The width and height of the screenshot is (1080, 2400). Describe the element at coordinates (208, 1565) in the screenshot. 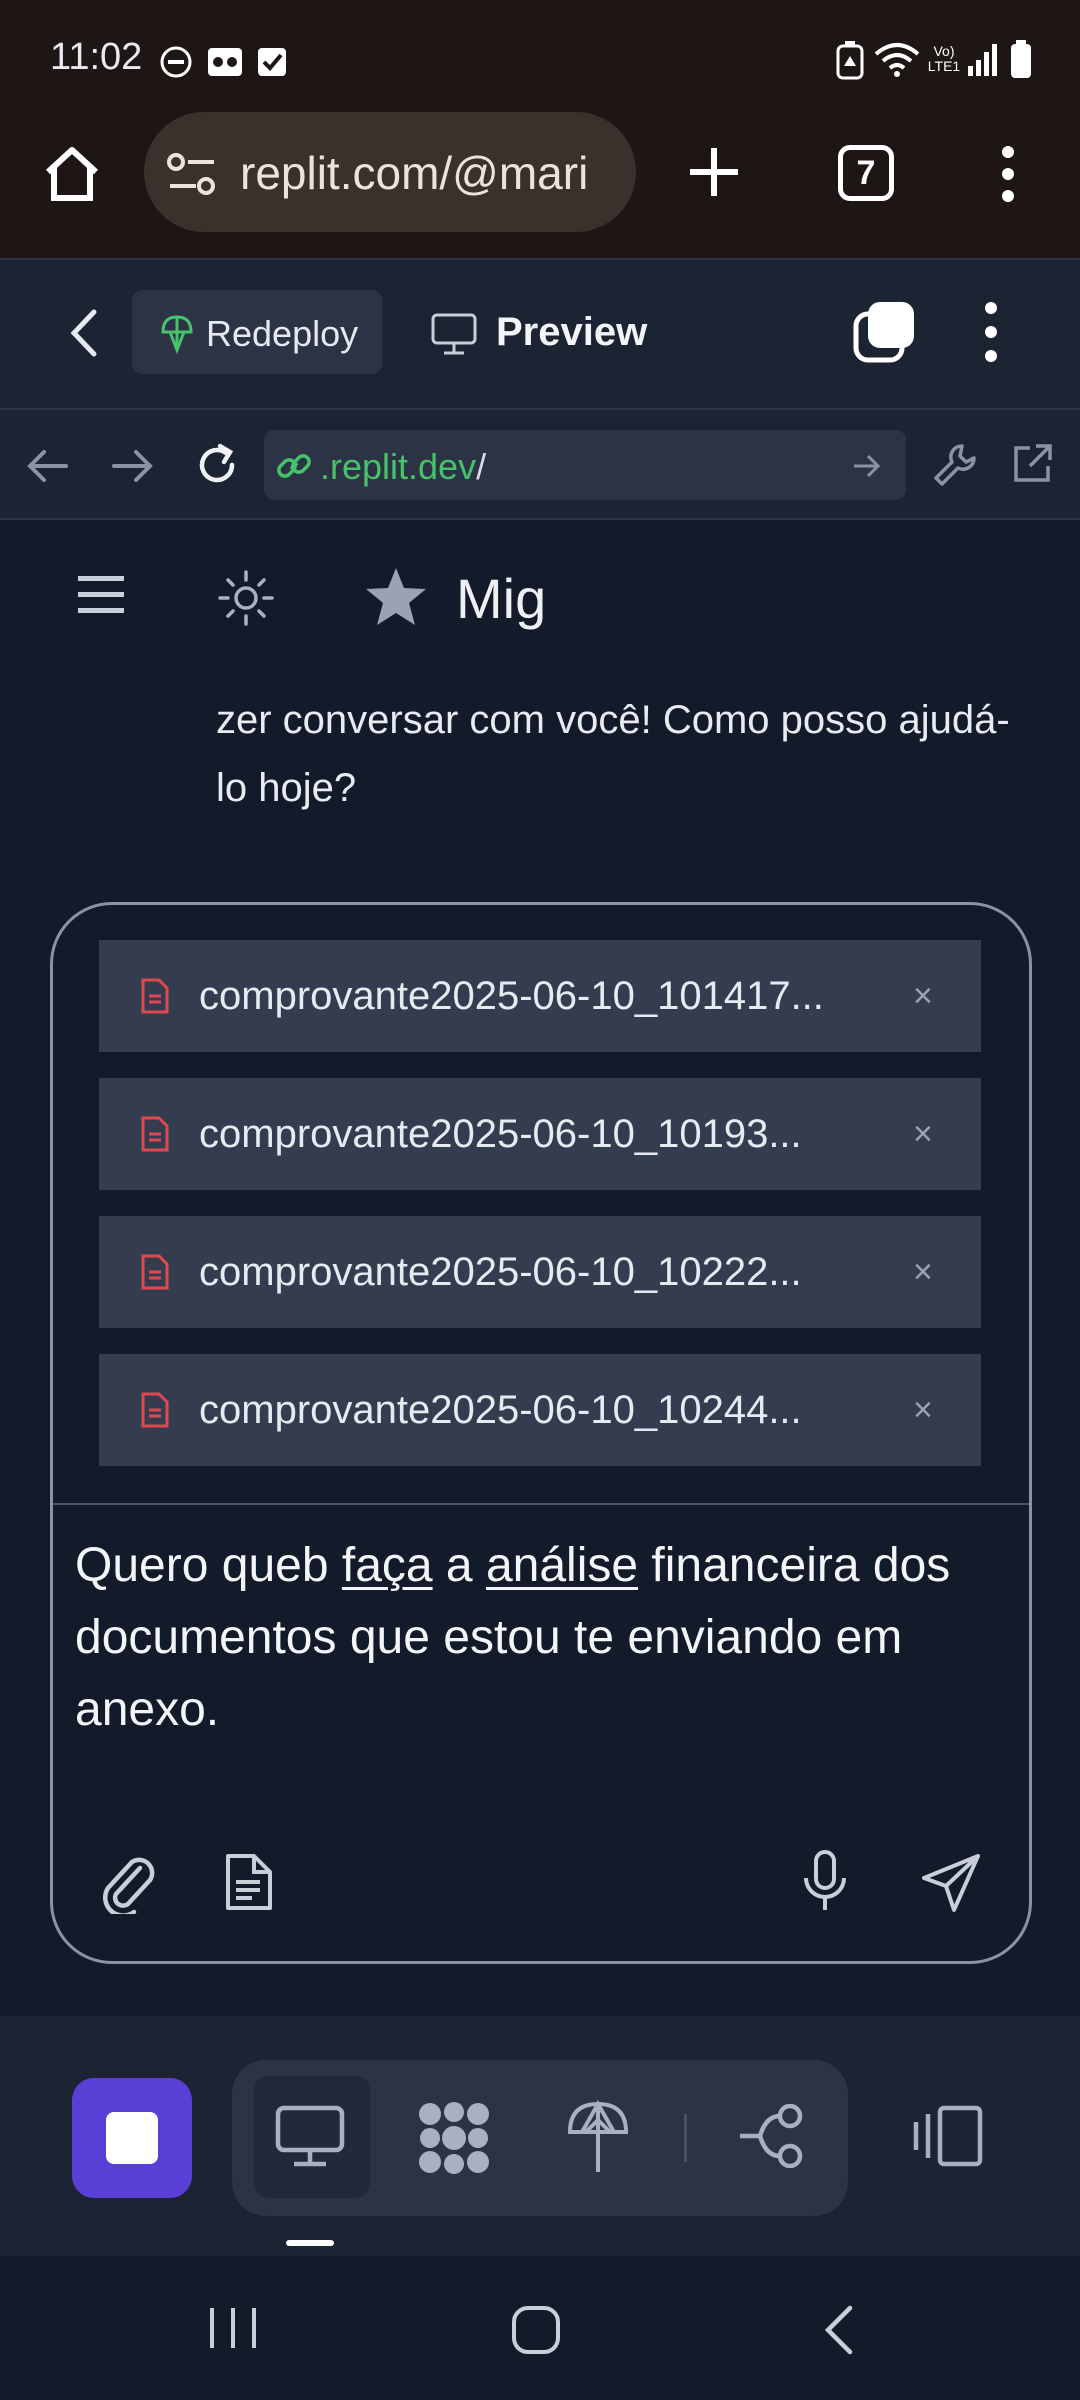

I see `message-text-part: Quero queb` at that location.